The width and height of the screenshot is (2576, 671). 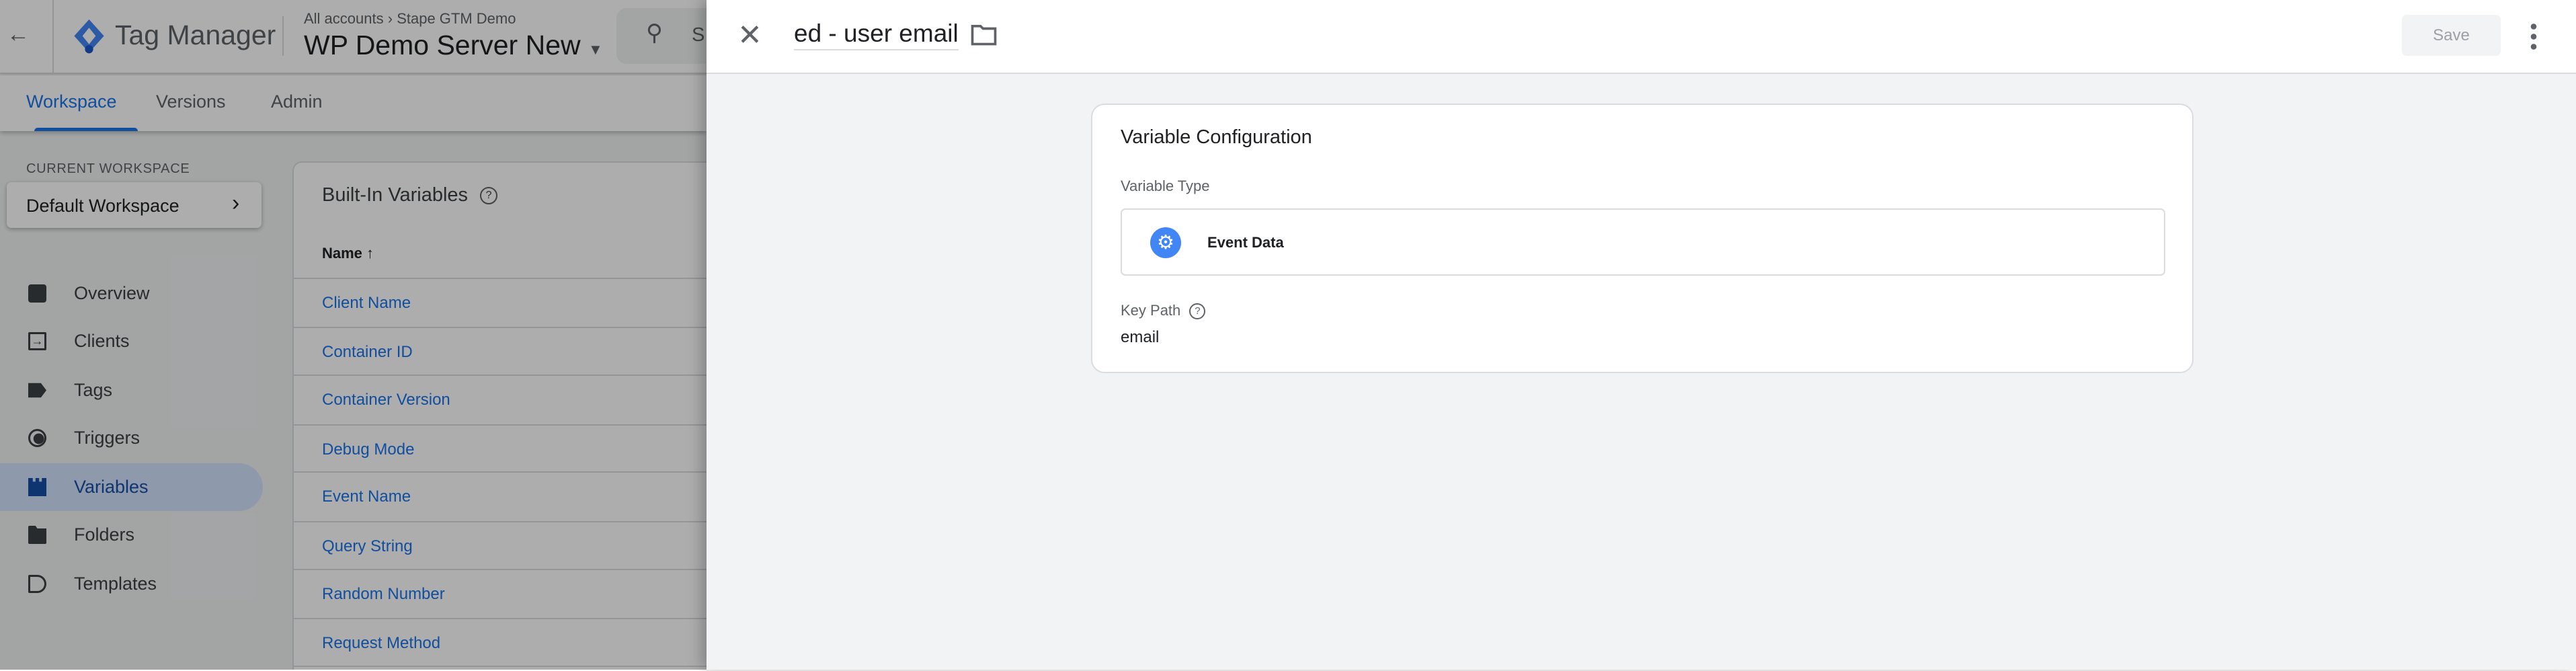 I want to click on variable-type-label: Variable Type, so click(x=1165, y=185).